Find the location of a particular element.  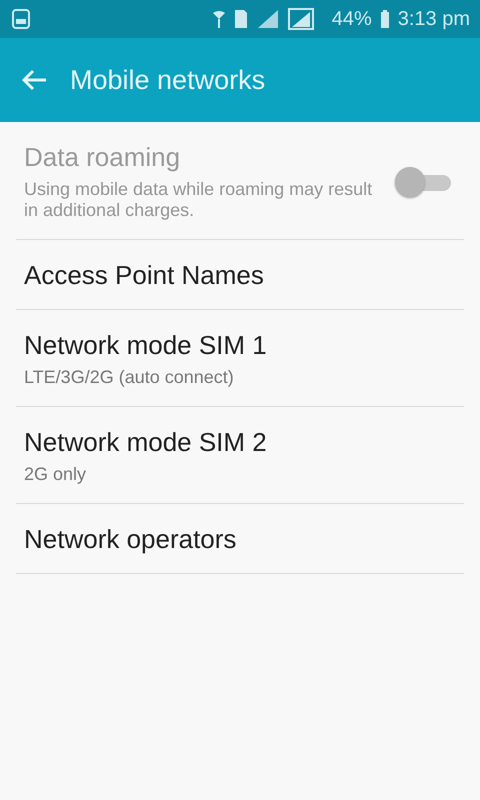

screen-title: Mobile networks is located at coordinates (168, 80).